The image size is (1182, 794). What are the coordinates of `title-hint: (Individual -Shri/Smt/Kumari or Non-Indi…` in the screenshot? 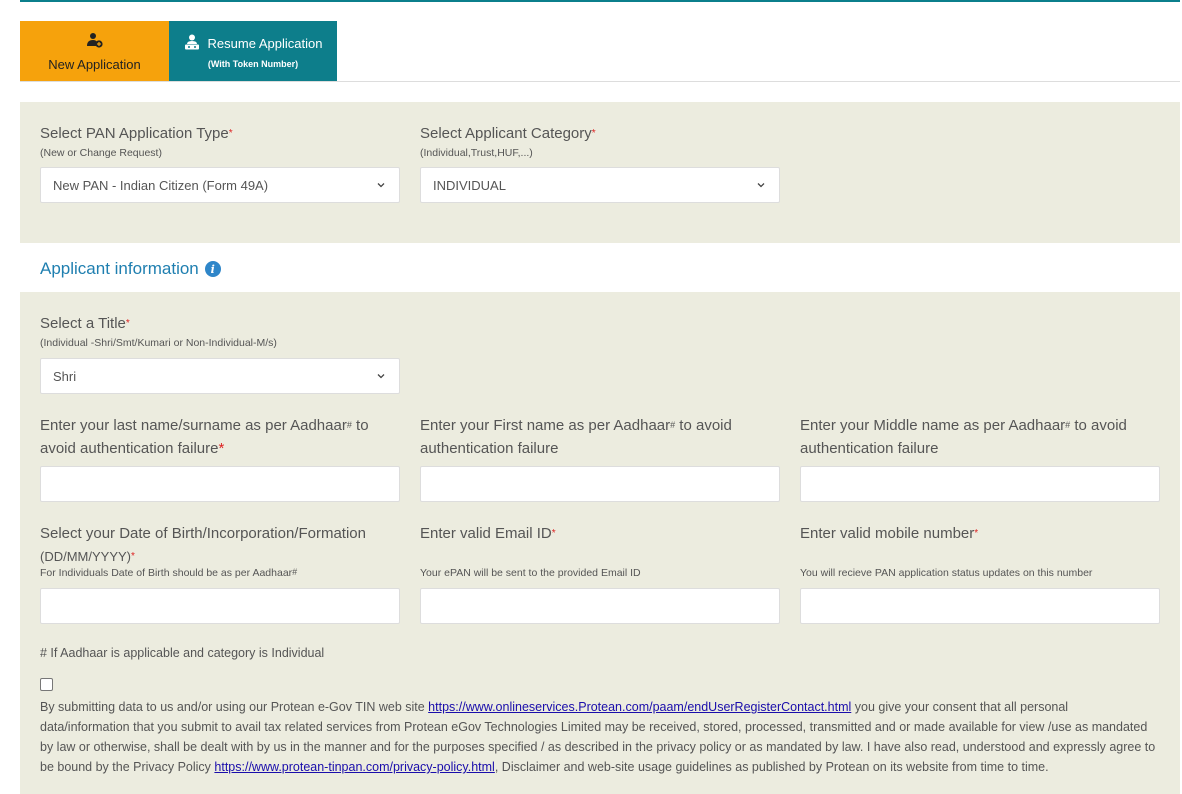 It's located at (158, 343).